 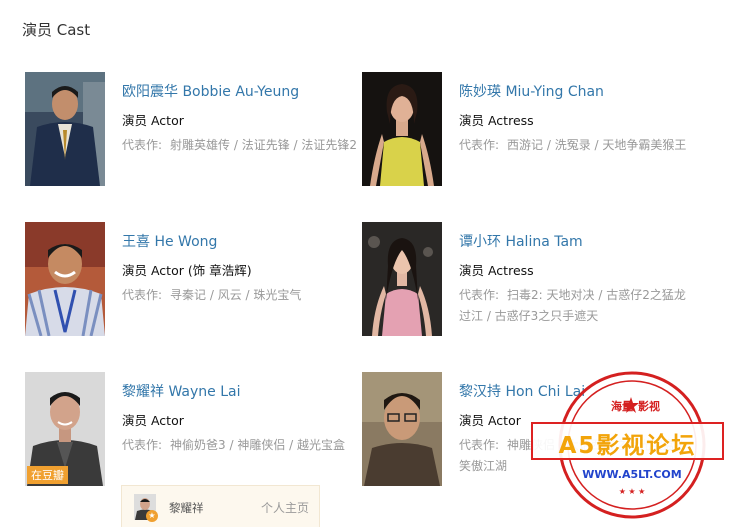 What do you see at coordinates (597, 145) in the screenshot?
I see `works-list: 西游记 / 洗冤录 / 天地争霸美猴王` at bounding box center [597, 145].